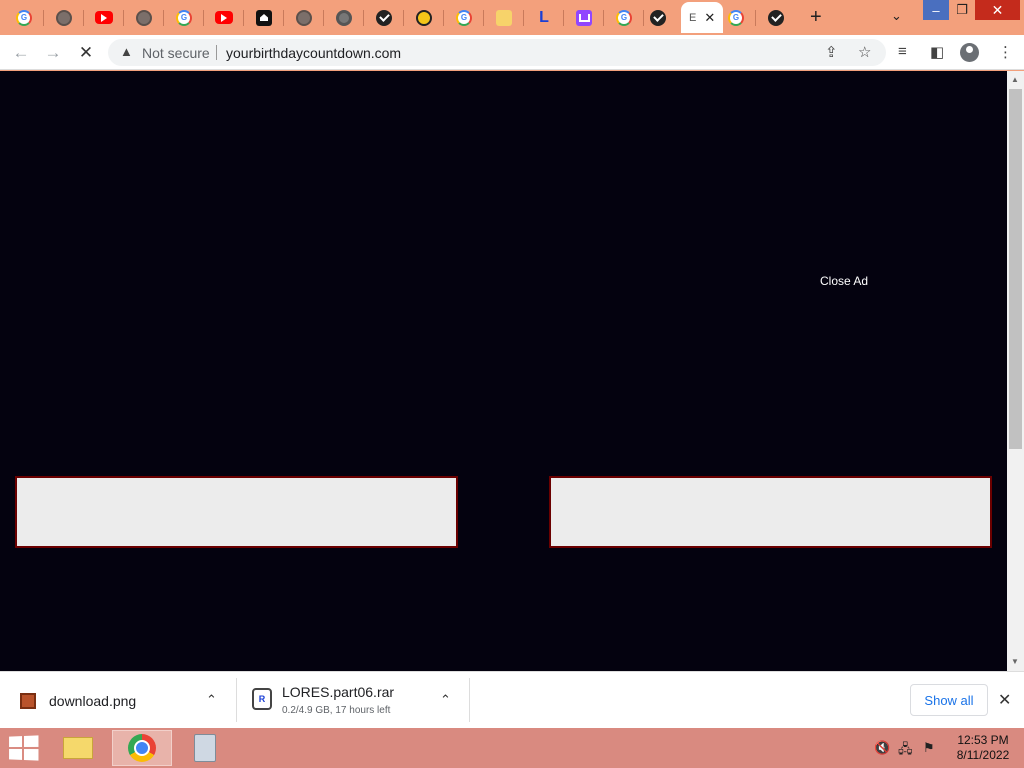  I want to click on scroll-up-arrow-icon: ▲, so click(1015, 79).